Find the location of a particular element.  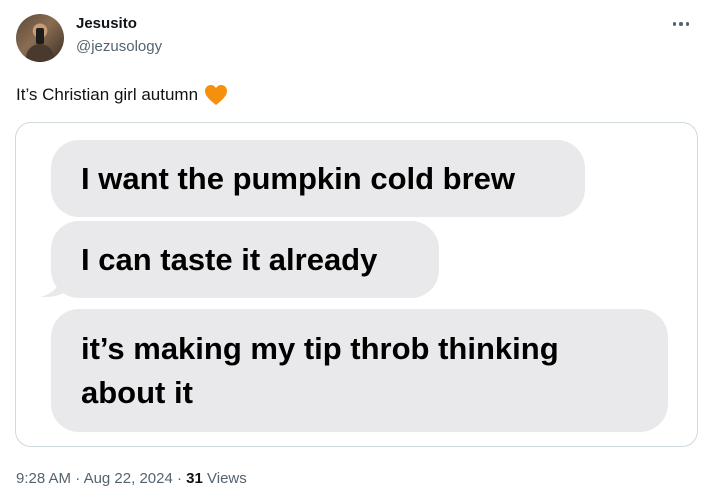

avatar-phone is located at coordinates (40, 36).